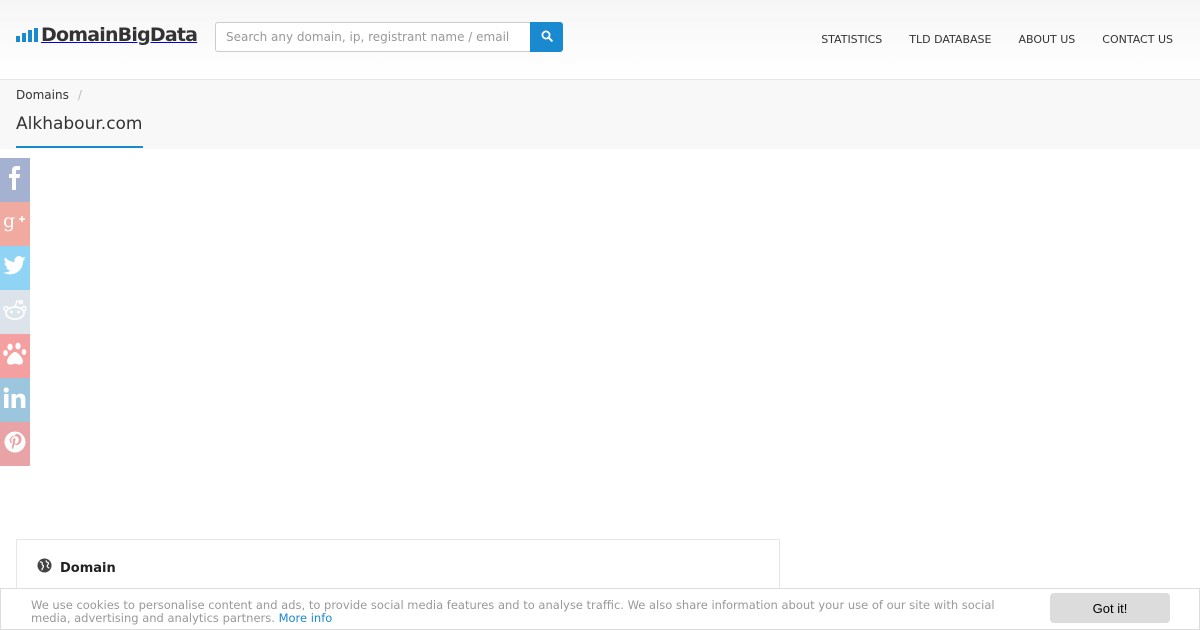  I want to click on svg-text: g, so click(9, 221).